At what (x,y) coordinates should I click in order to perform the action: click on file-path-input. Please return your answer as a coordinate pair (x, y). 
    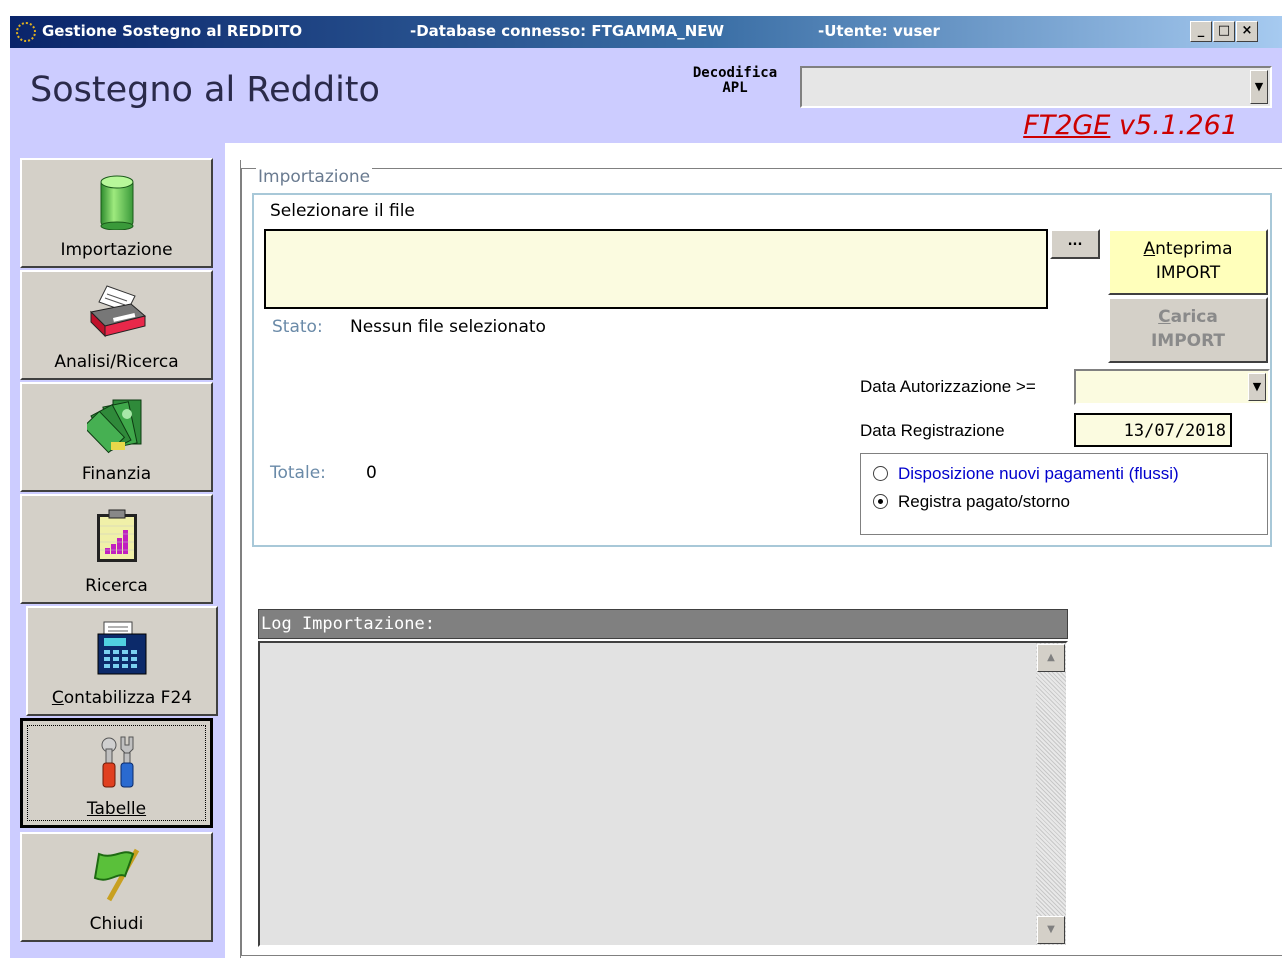
    Looking at the image, I should click on (656, 269).